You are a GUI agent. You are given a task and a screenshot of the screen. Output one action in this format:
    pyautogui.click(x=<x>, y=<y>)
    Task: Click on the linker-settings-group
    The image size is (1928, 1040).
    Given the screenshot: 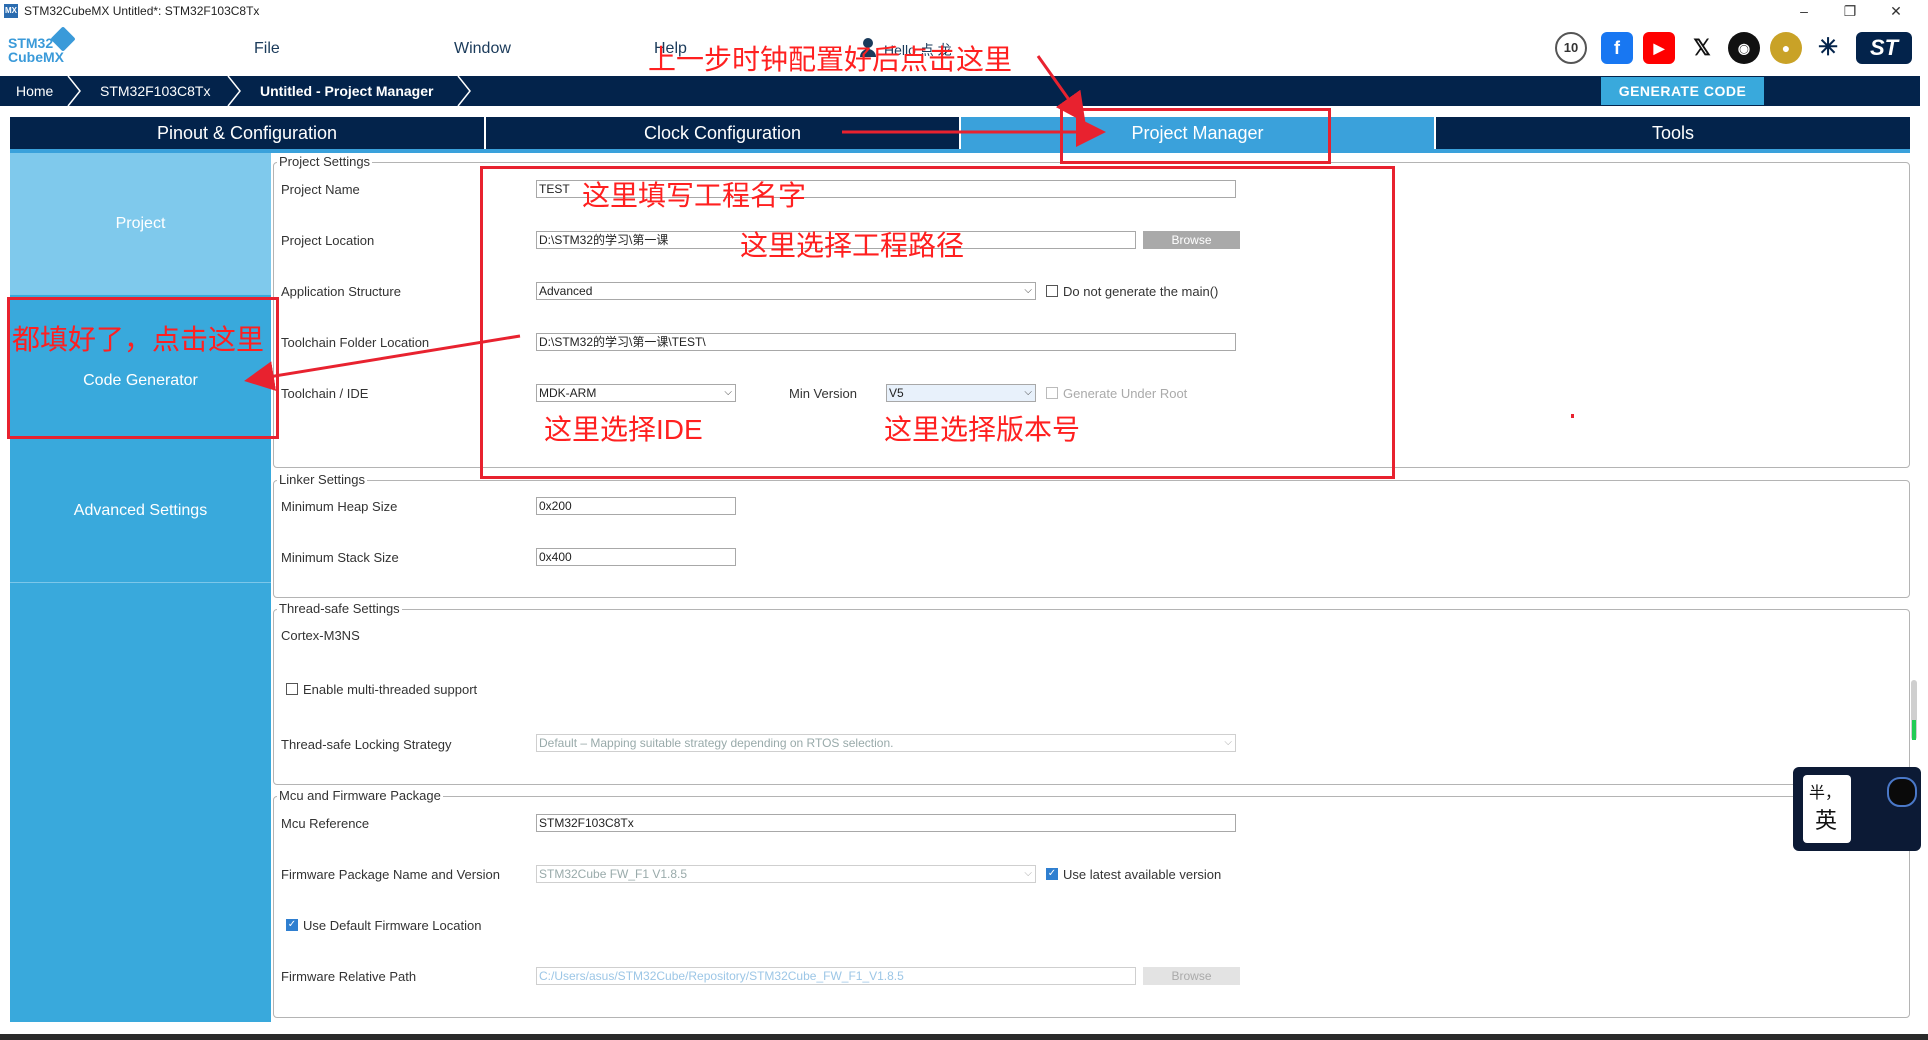 What is the action you would take?
    pyautogui.click(x=1091, y=539)
    